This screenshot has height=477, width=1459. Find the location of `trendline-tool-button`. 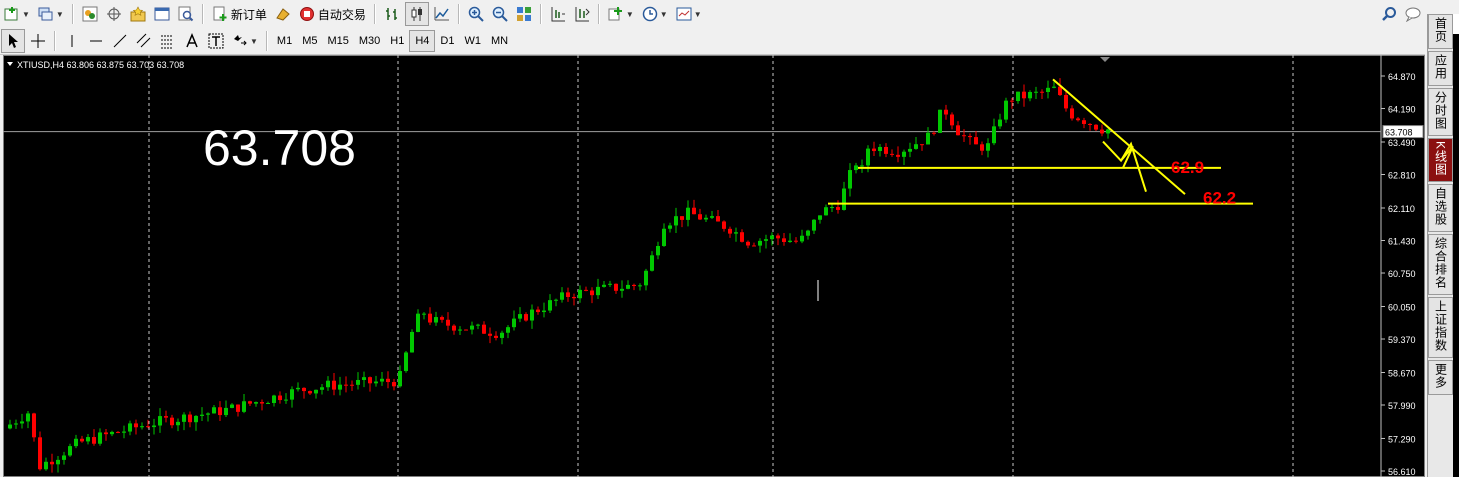

trendline-tool-button is located at coordinates (120, 41).